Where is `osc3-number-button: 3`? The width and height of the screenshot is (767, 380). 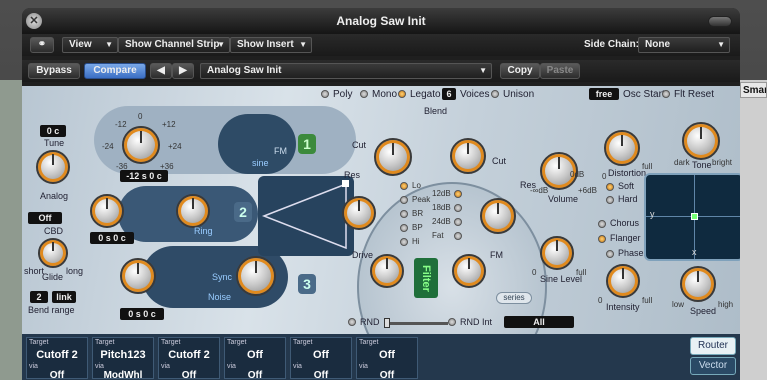
osc3-number-button: 3 is located at coordinates (307, 284).